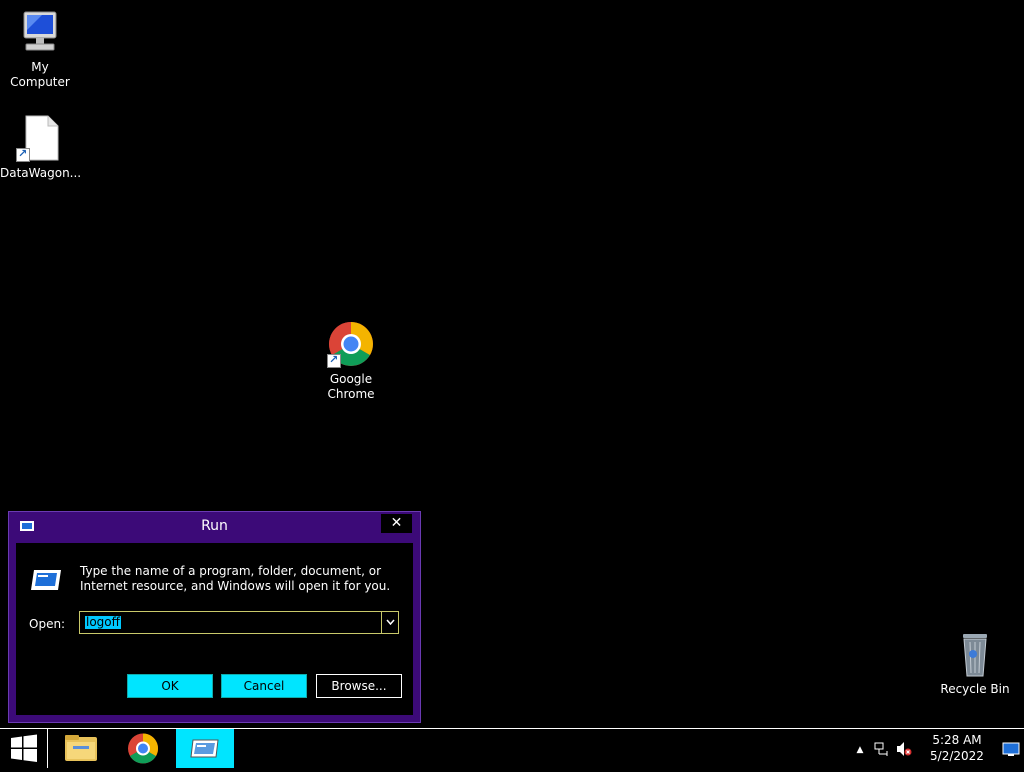 The width and height of the screenshot is (1024, 772). Describe the element at coordinates (975, 654) in the screenshot. I see `recycle-bin-icon` at that location.